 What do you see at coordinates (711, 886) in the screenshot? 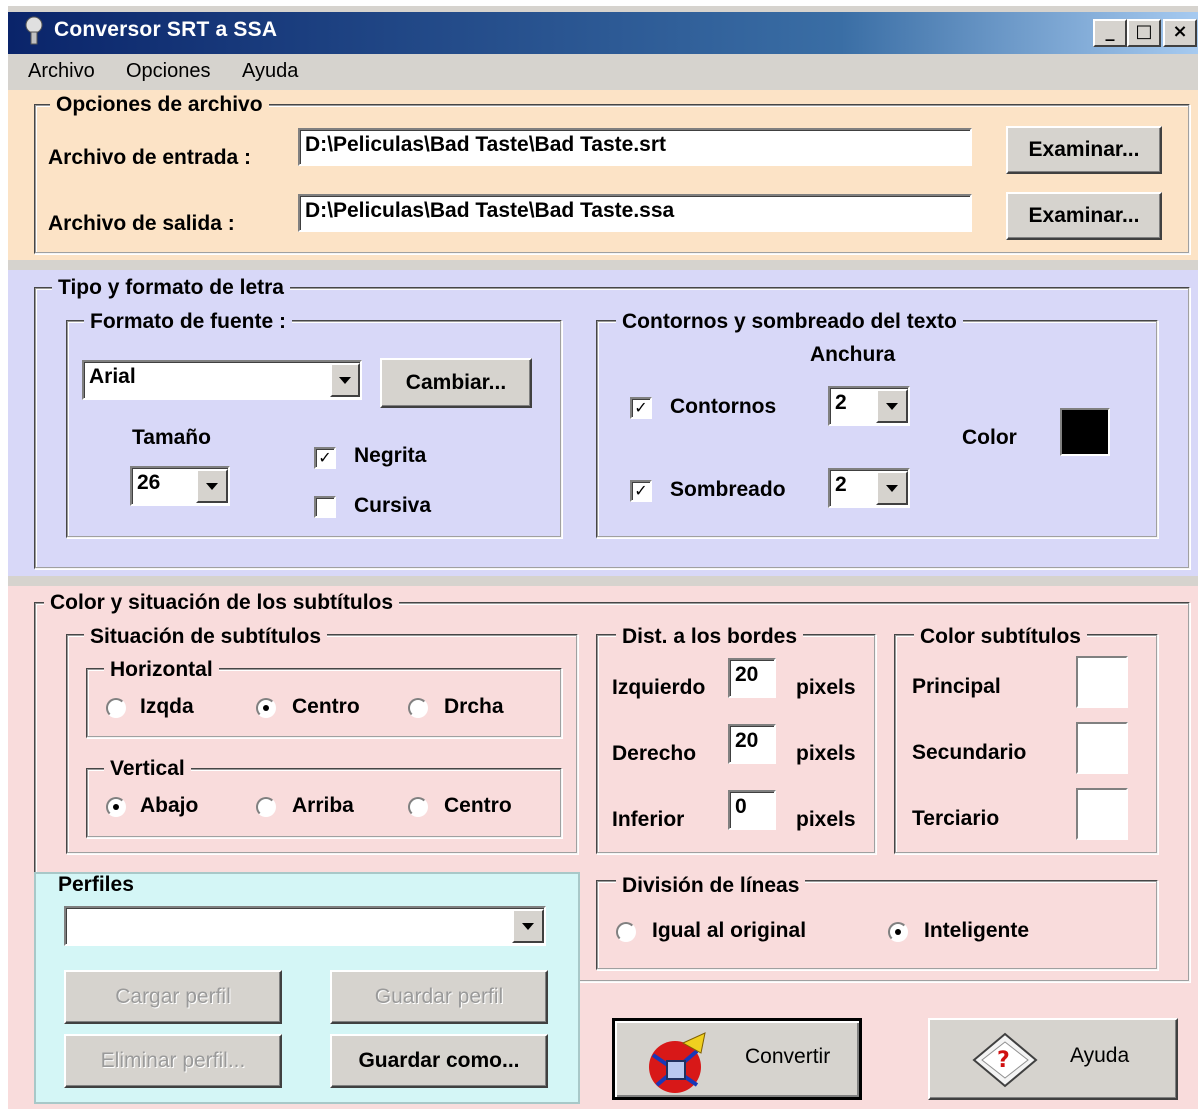
I see `line-split-legend: División de líneas` at bounding box center [711, 886].